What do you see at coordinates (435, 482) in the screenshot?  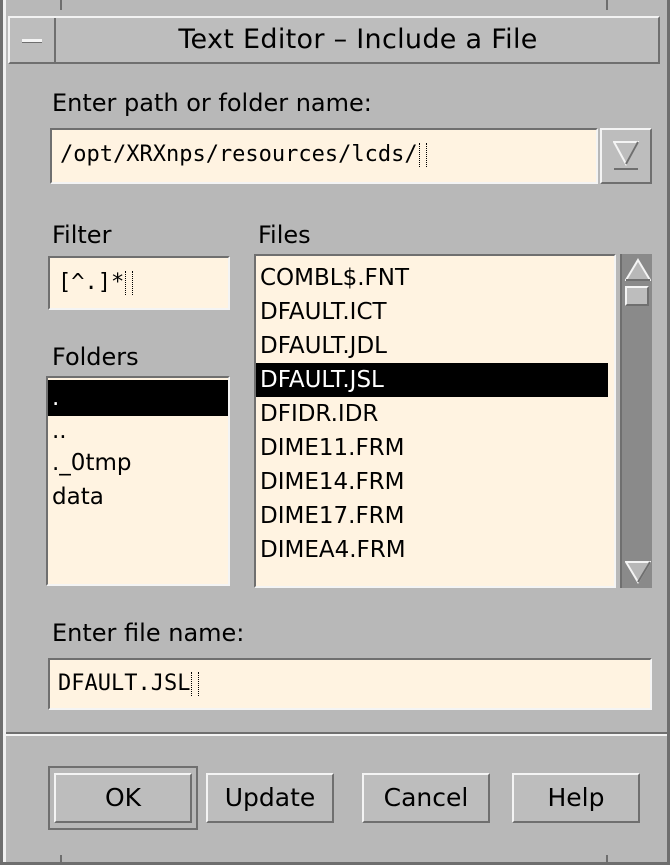 I see `file-item: DIME14.FRM` at bounding box center [435, 482].